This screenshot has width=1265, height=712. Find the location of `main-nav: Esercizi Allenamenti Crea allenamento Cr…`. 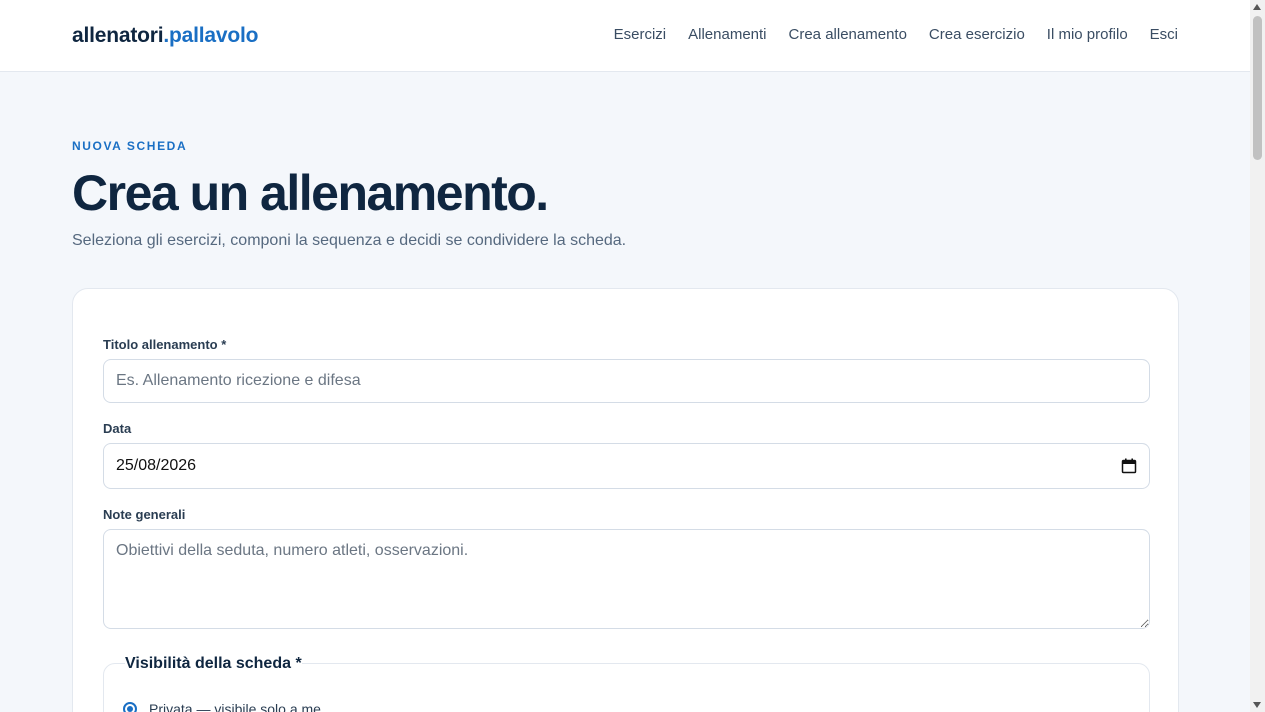

main-nav: Esercizi Allenamenti Crea allenamento Cr… is located at coordinates (896, 34).